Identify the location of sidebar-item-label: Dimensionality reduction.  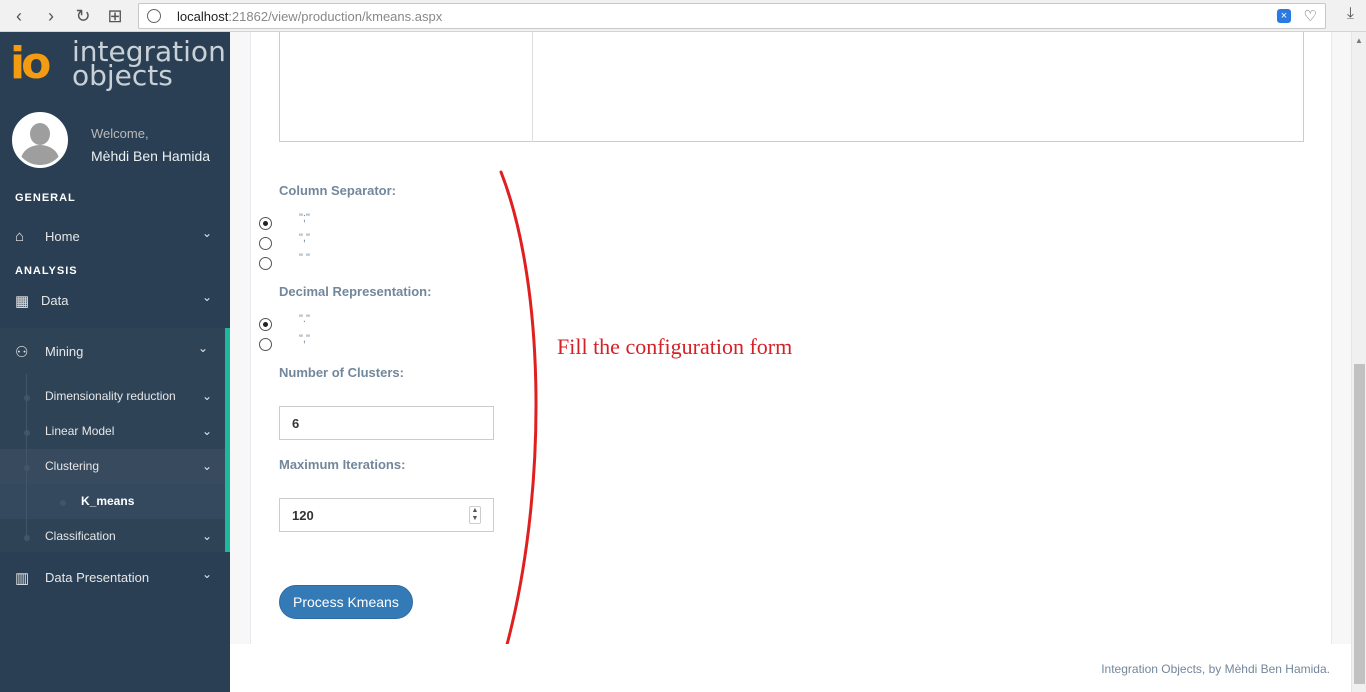
(110, 396).